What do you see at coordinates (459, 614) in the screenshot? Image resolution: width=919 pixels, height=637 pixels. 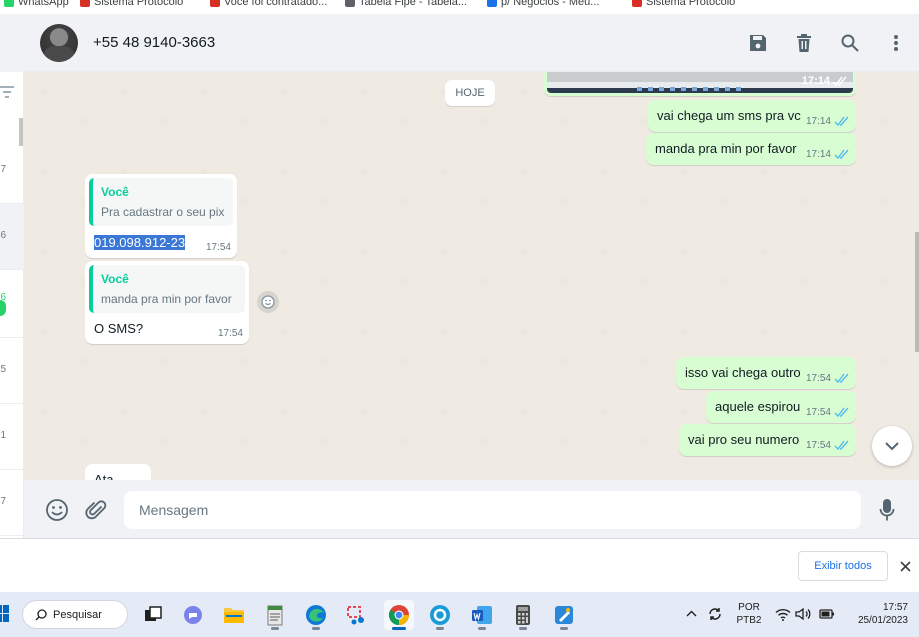 I see `taskbar: Pesquisar POR PTB2 17:57 25/01/2023` at bounding box center [459, 614].